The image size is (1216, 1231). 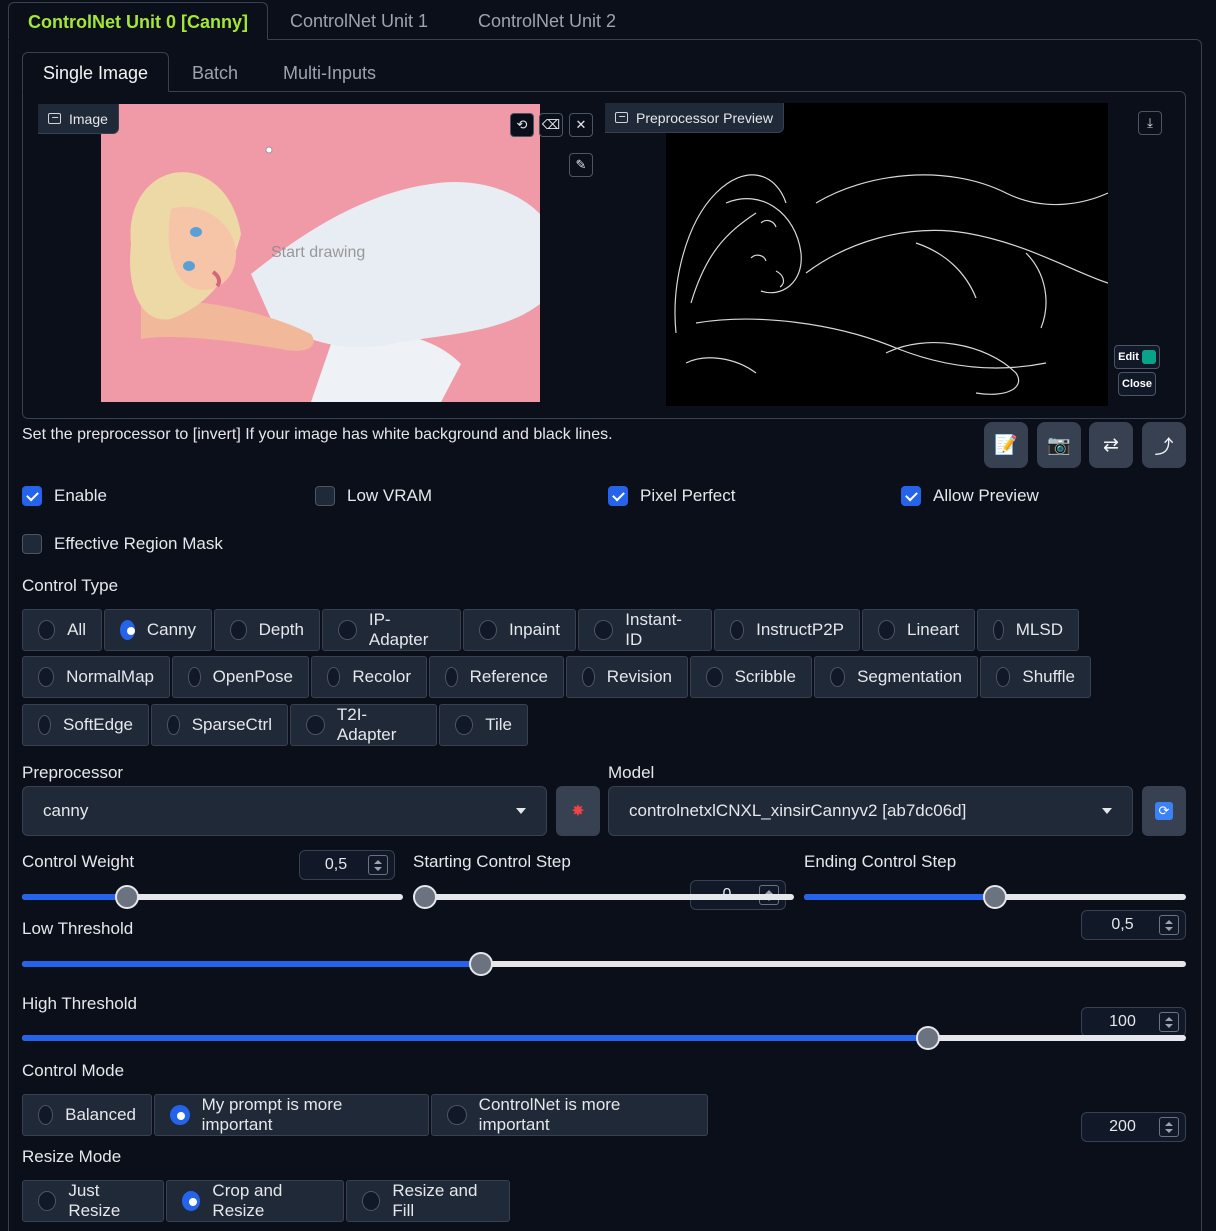 I want to click on radio-instructp2p: InstructP2P, so click(x=787, y=630).